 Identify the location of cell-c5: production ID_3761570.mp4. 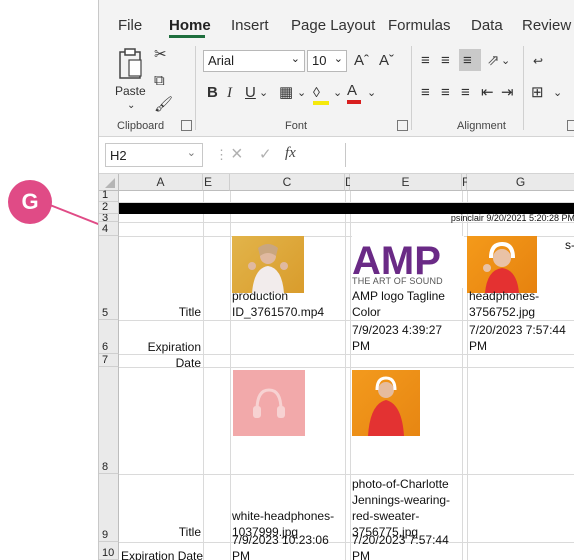
(278, 304).